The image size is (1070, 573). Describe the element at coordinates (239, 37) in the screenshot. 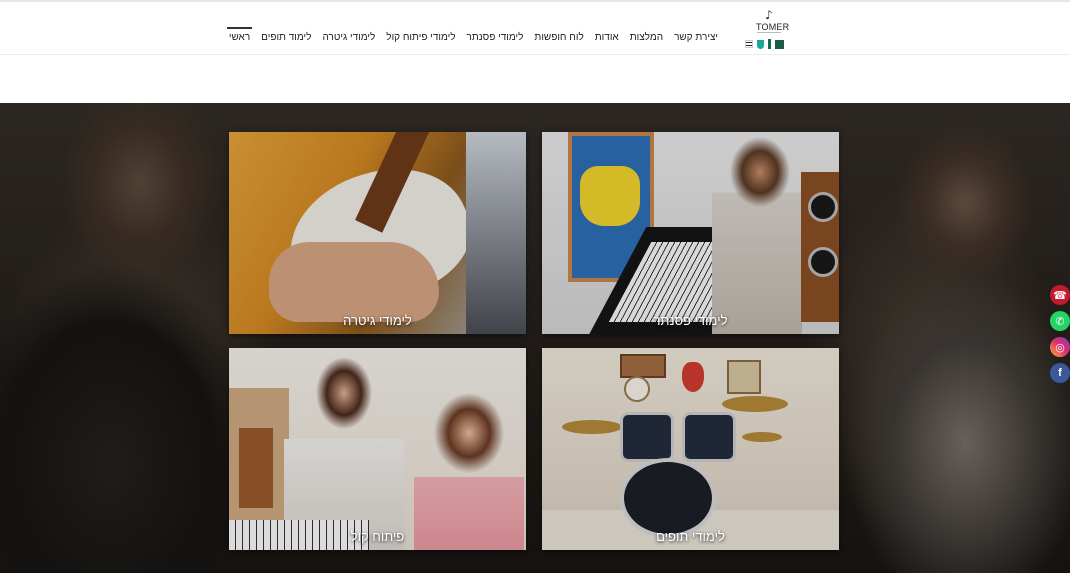

I see `nav-home: ראשי` at that location.